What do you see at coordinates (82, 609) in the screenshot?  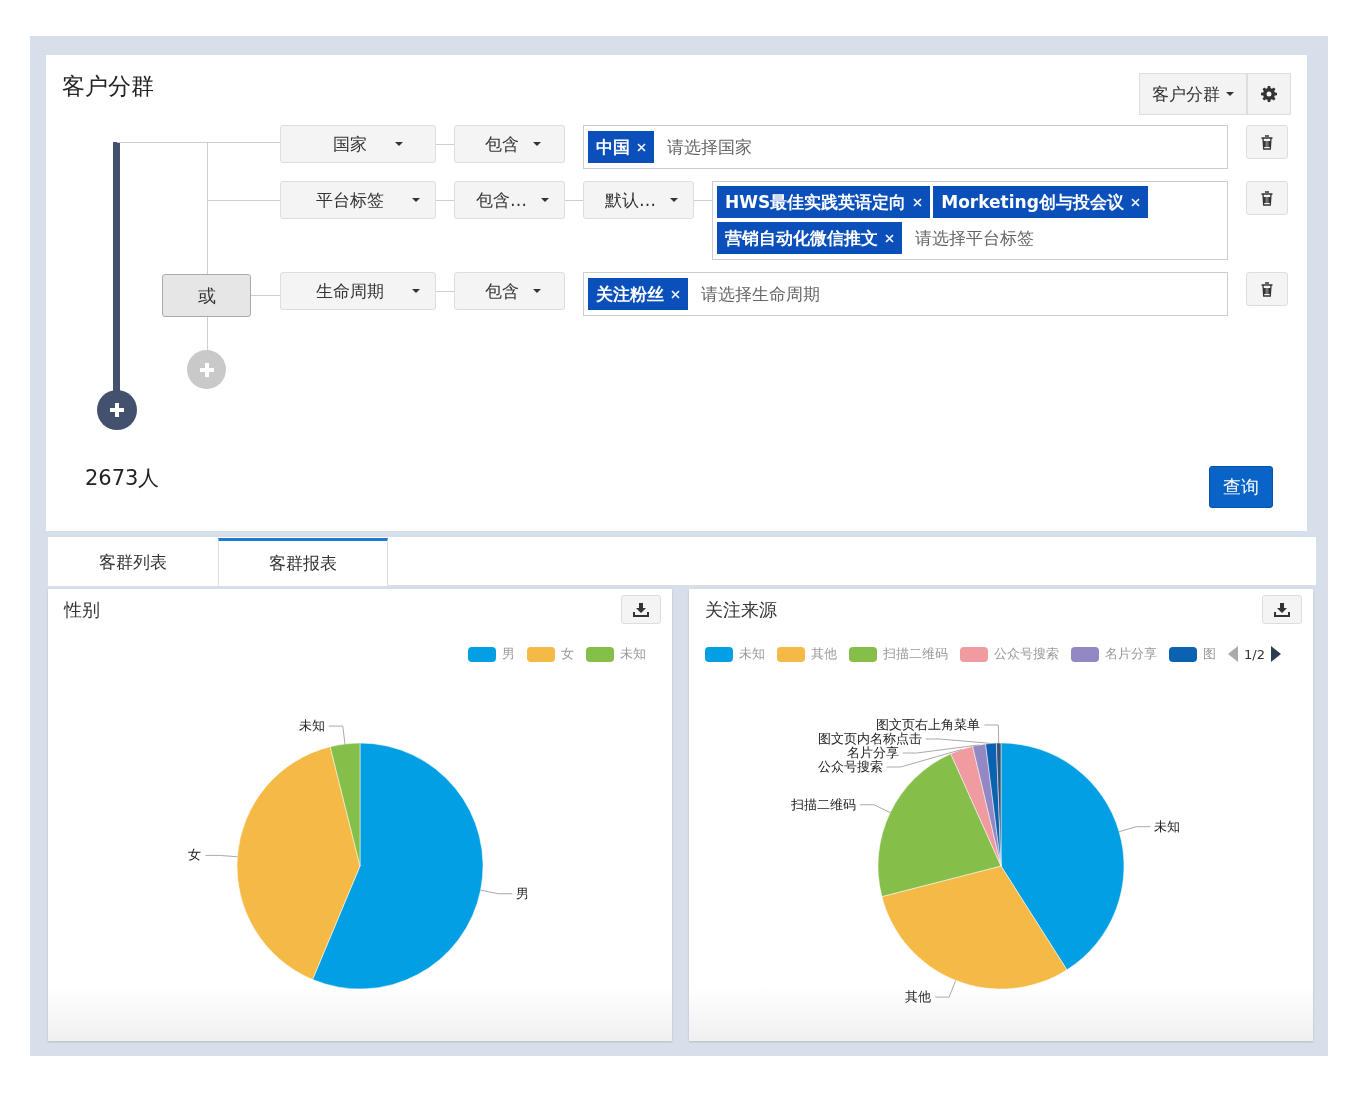 I see `chart-title: 性别` at bounding box center [82, 609].